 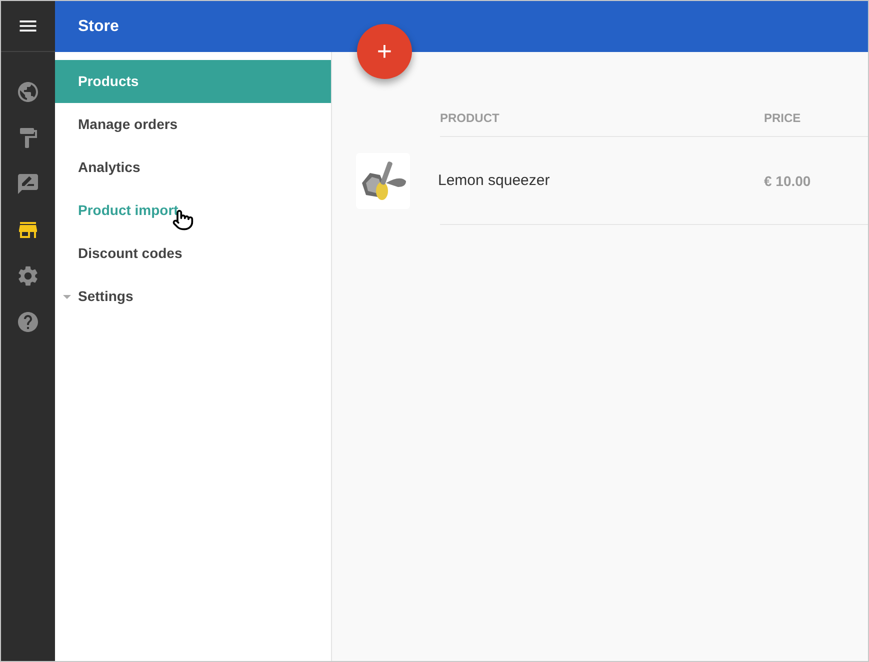 I want to click on menu-item: Manage orders, so click(x=193, y=124).